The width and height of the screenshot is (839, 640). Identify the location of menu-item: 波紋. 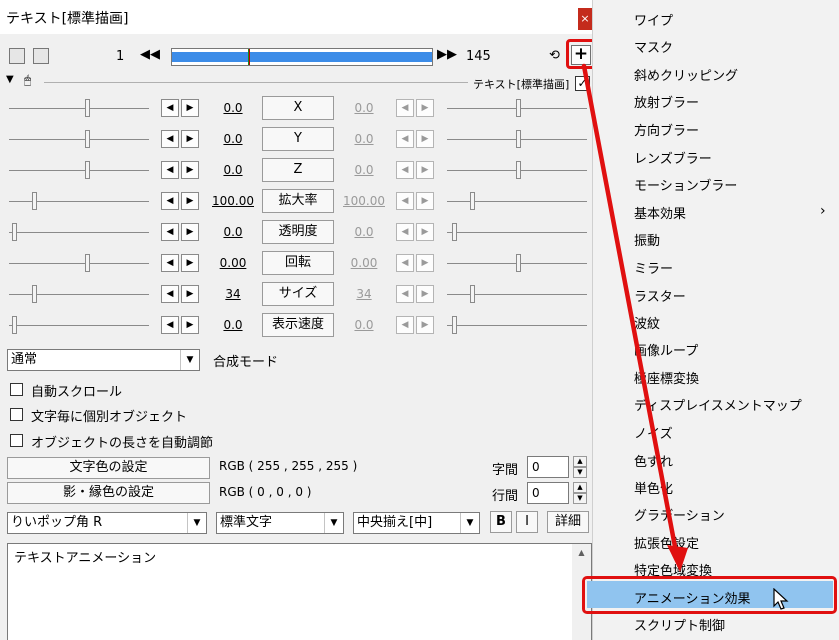
(647, 322).